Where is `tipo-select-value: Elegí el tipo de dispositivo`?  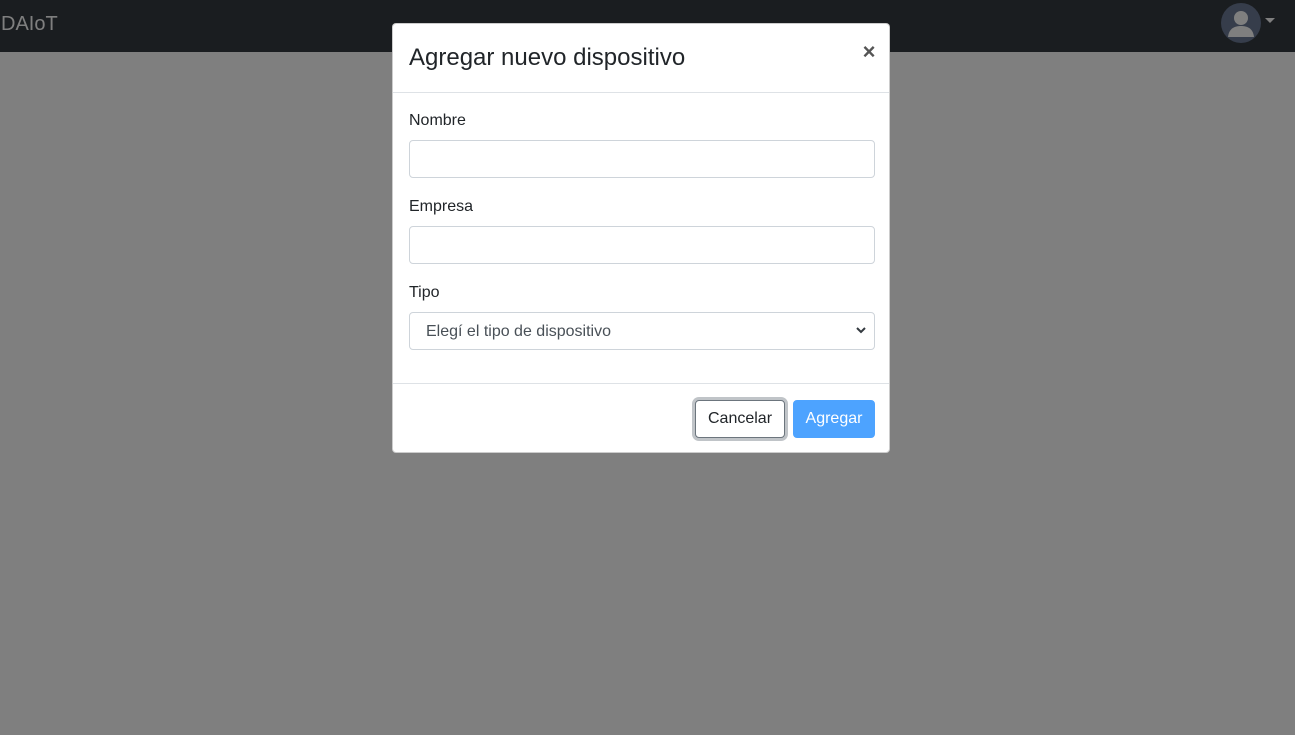
tipo-select-value: Elegí el tipo de dispositivo is located at coordinates (518, 331).